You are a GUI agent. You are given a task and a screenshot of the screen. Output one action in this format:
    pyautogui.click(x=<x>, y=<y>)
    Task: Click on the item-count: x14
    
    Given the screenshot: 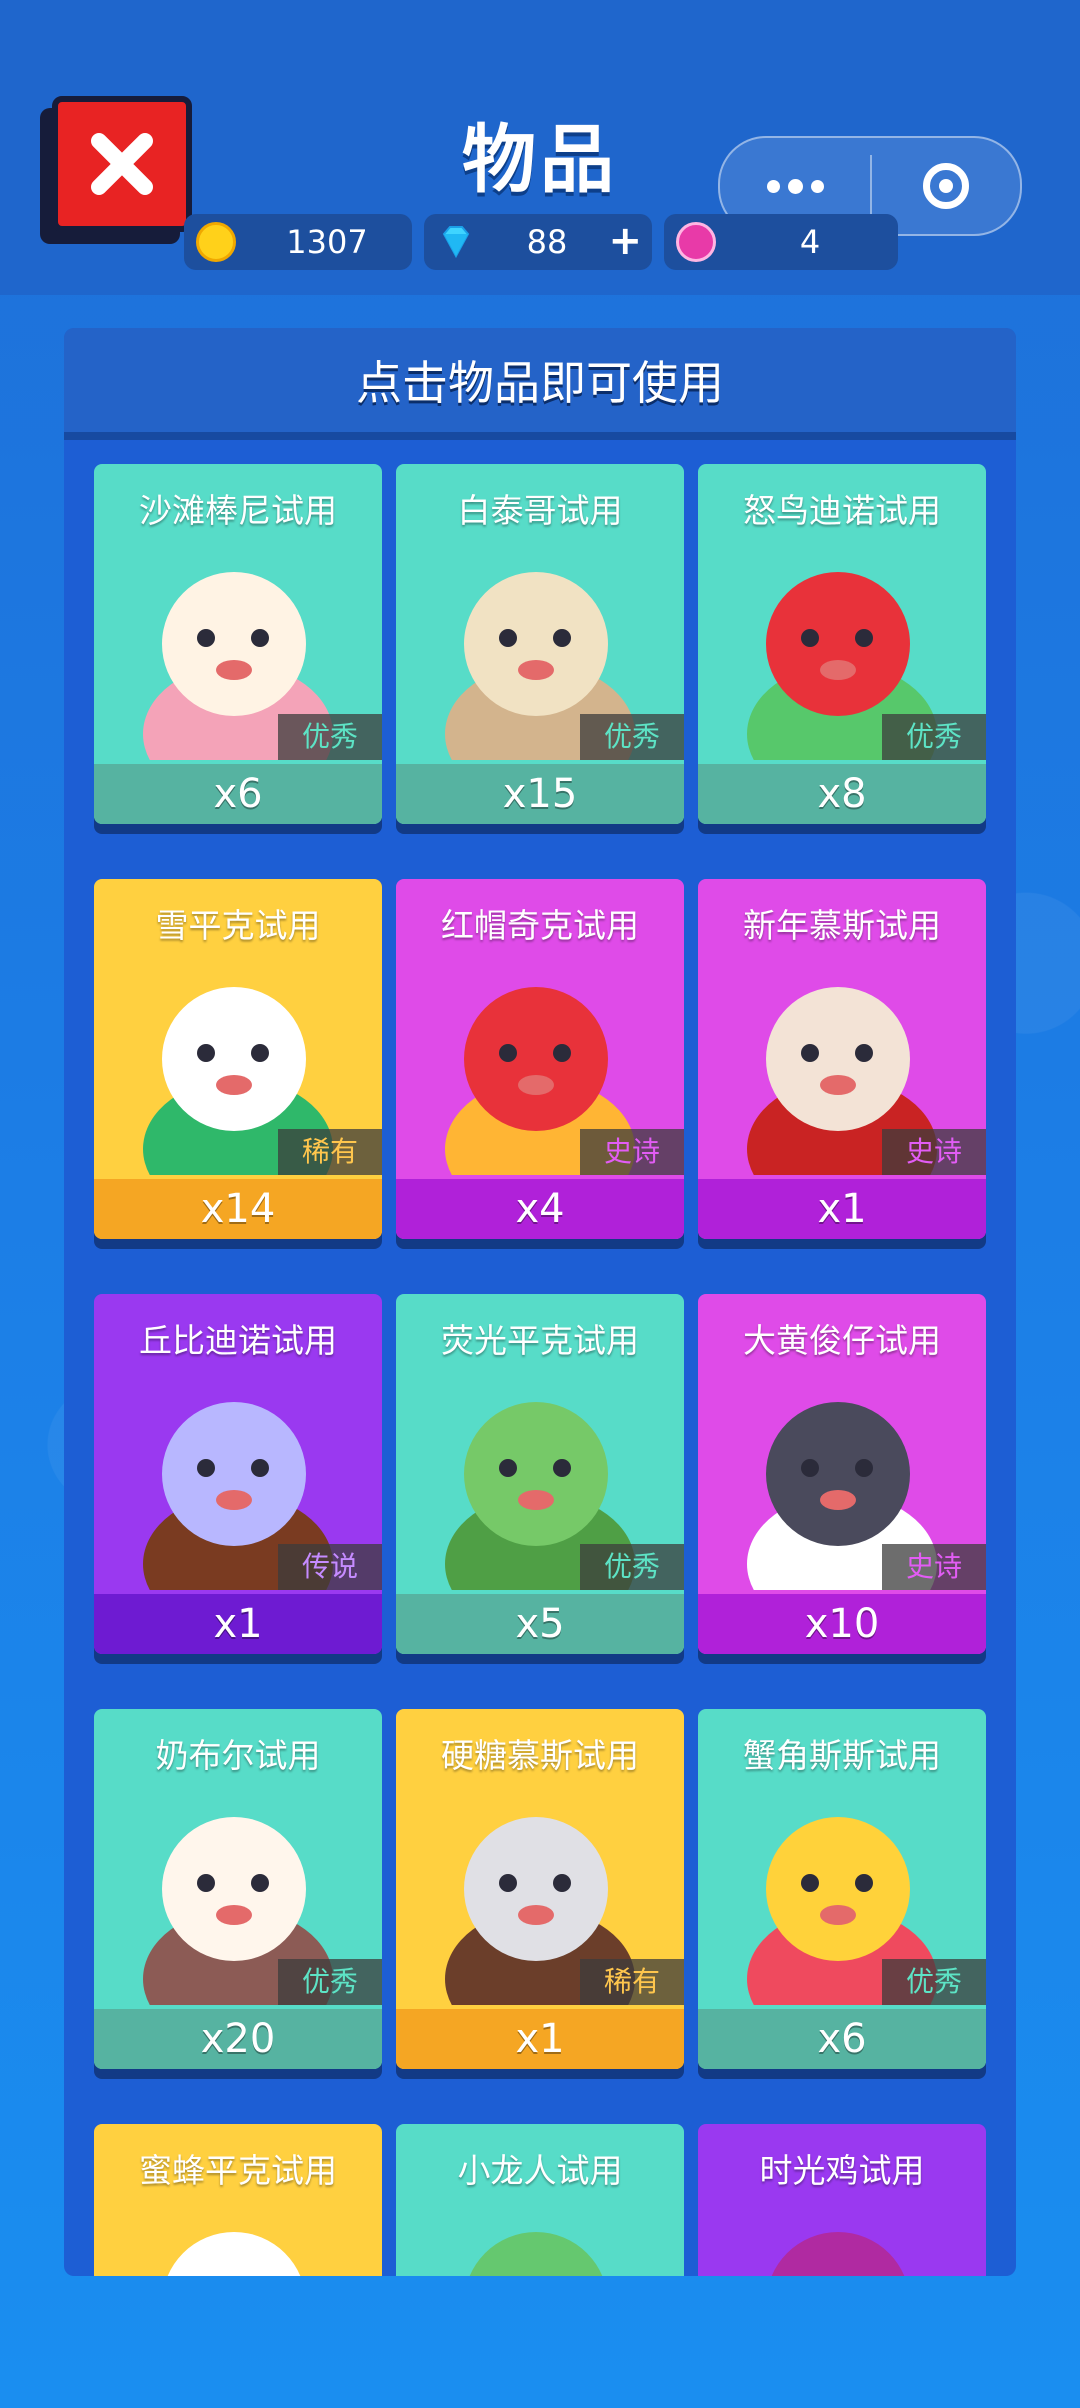 What is the action you would take?
    pyautogui.click(x=238, y=1209)
    